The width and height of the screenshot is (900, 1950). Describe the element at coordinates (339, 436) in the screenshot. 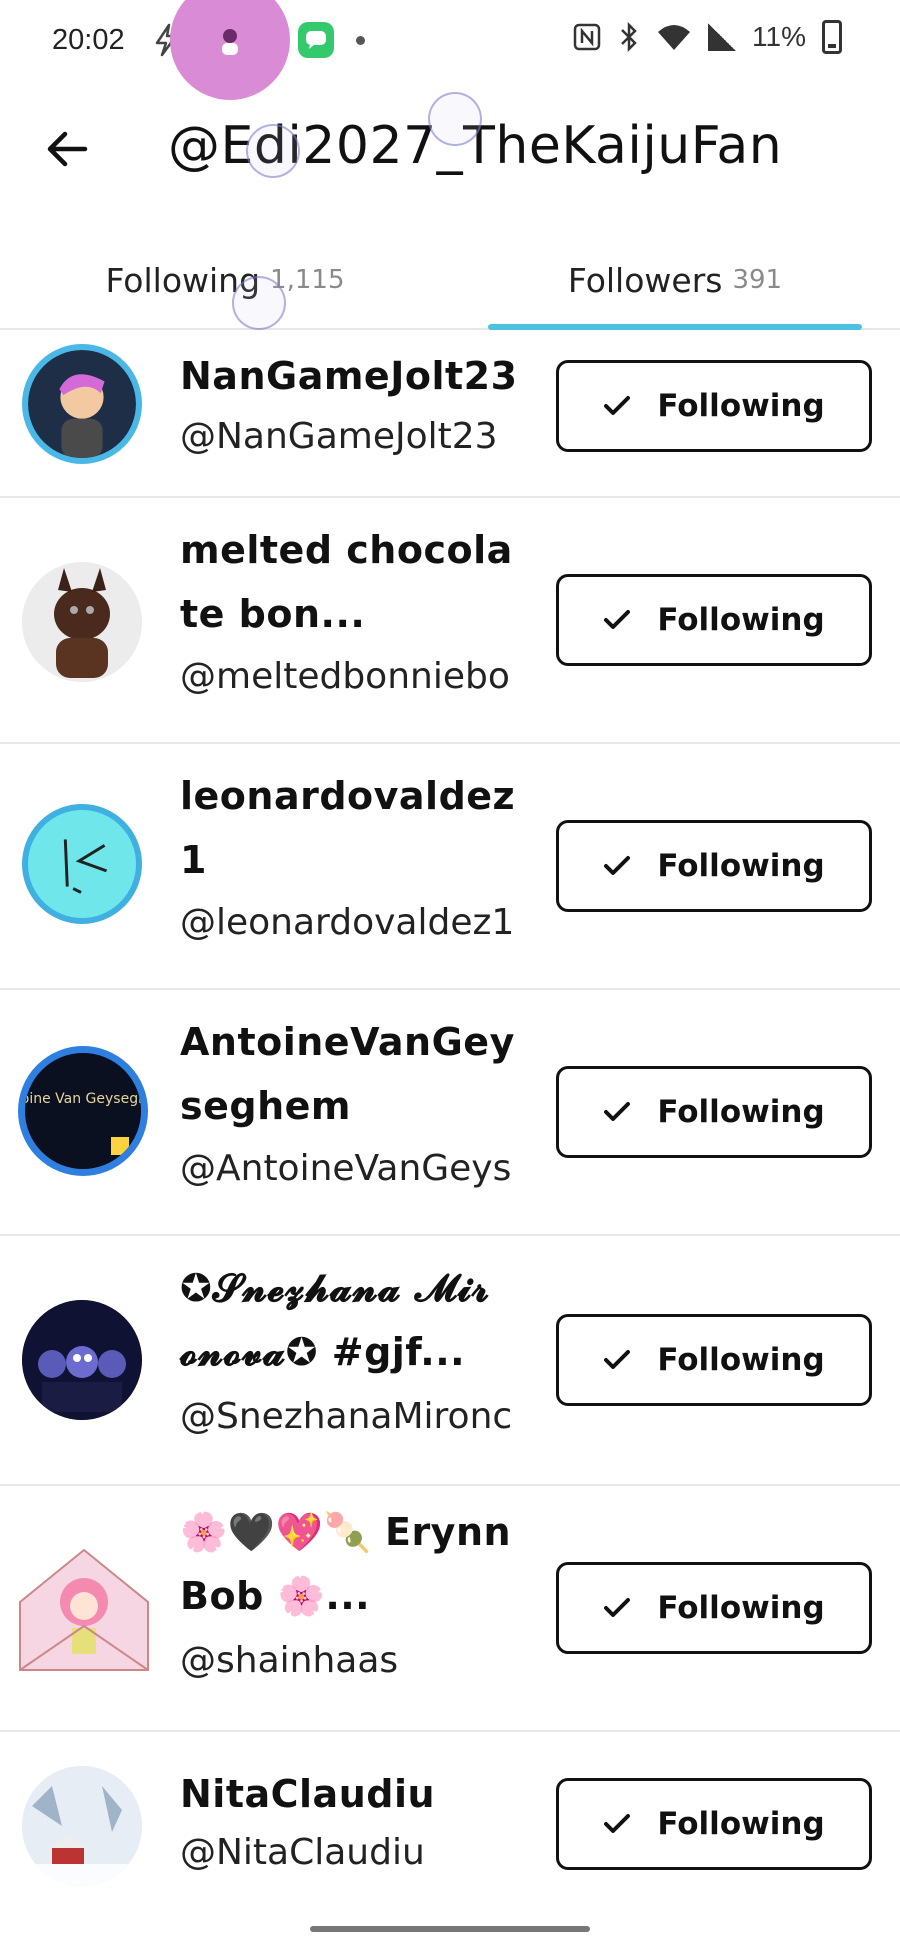

I see `user-handle: @NanGameJolt23` at that location.